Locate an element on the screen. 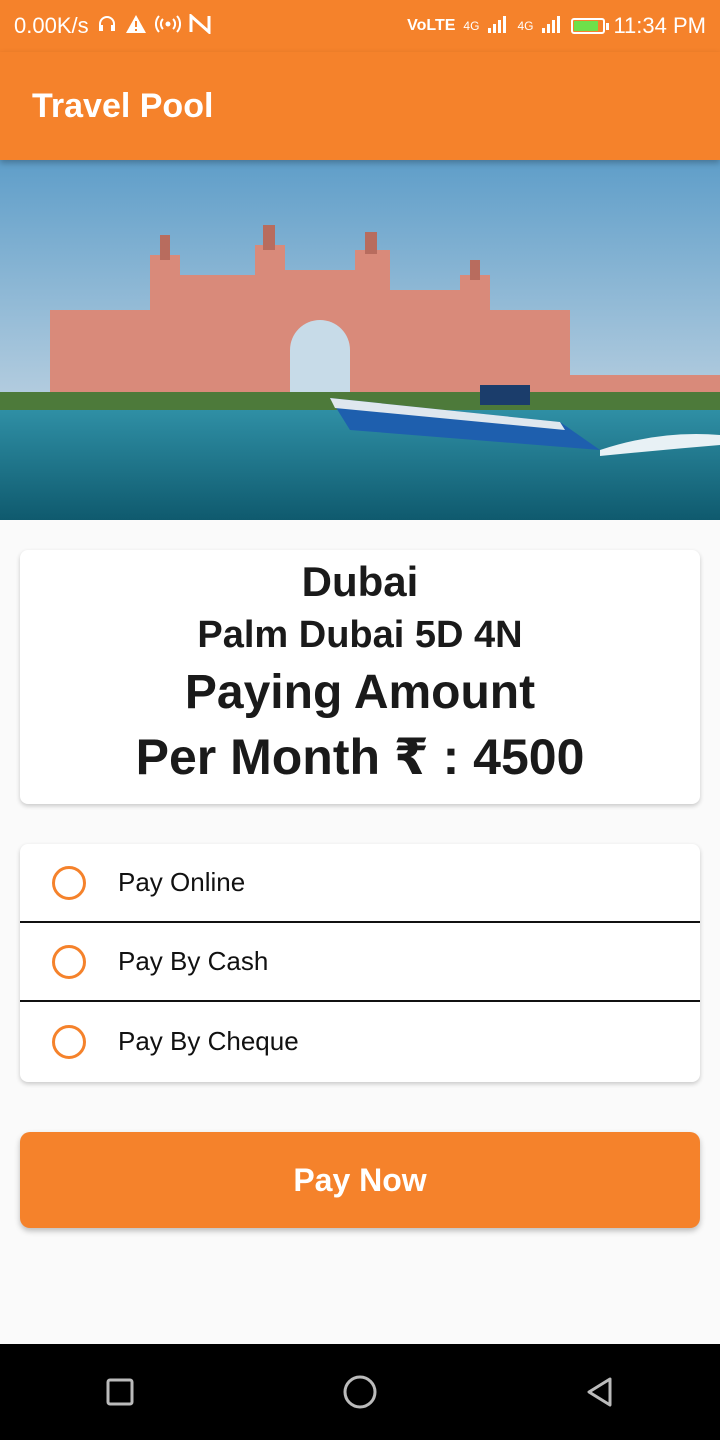  recent-apps-icon is located at coordinates (120, 1392).